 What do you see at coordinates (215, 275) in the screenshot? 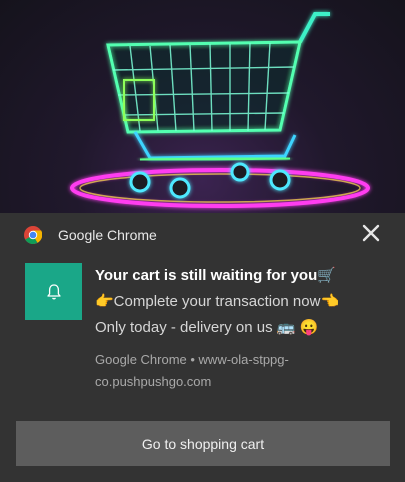
I see `notification-title: Your cart is still waiting for you🛒` at bounding box center [215, 275].